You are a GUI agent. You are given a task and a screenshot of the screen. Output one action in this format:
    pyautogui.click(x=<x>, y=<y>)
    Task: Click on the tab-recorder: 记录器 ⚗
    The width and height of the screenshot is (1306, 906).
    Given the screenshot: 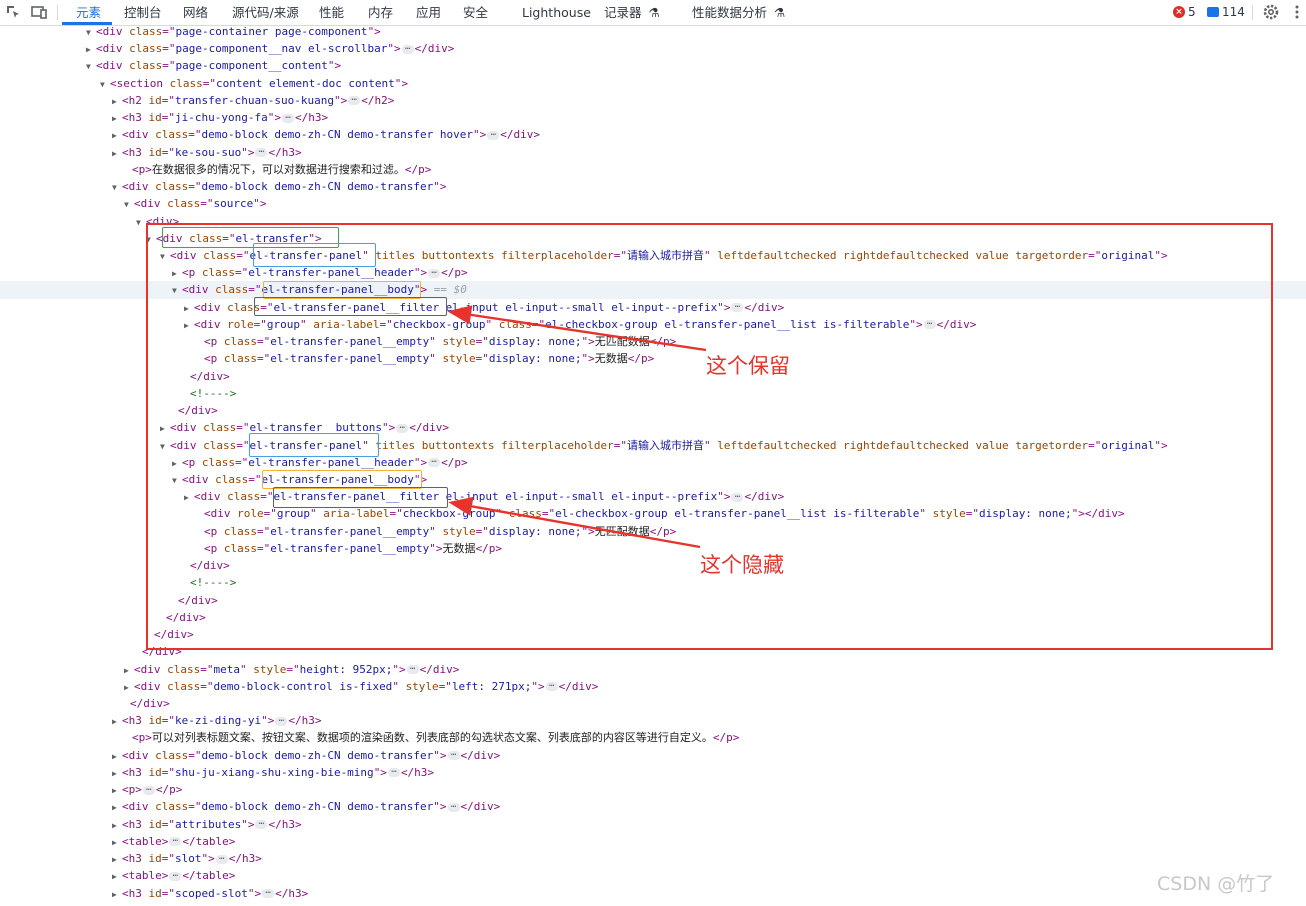 What is the action you would take?
    pyautogui.click(x=632, y=12)
    